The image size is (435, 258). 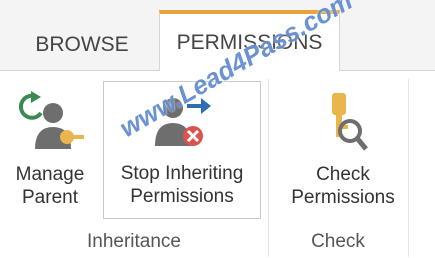 What do you see at coordinates (133, 241) in the screenshot?
I see `group-label-inheritance: Inheritance` at bounding box center [133, 241].